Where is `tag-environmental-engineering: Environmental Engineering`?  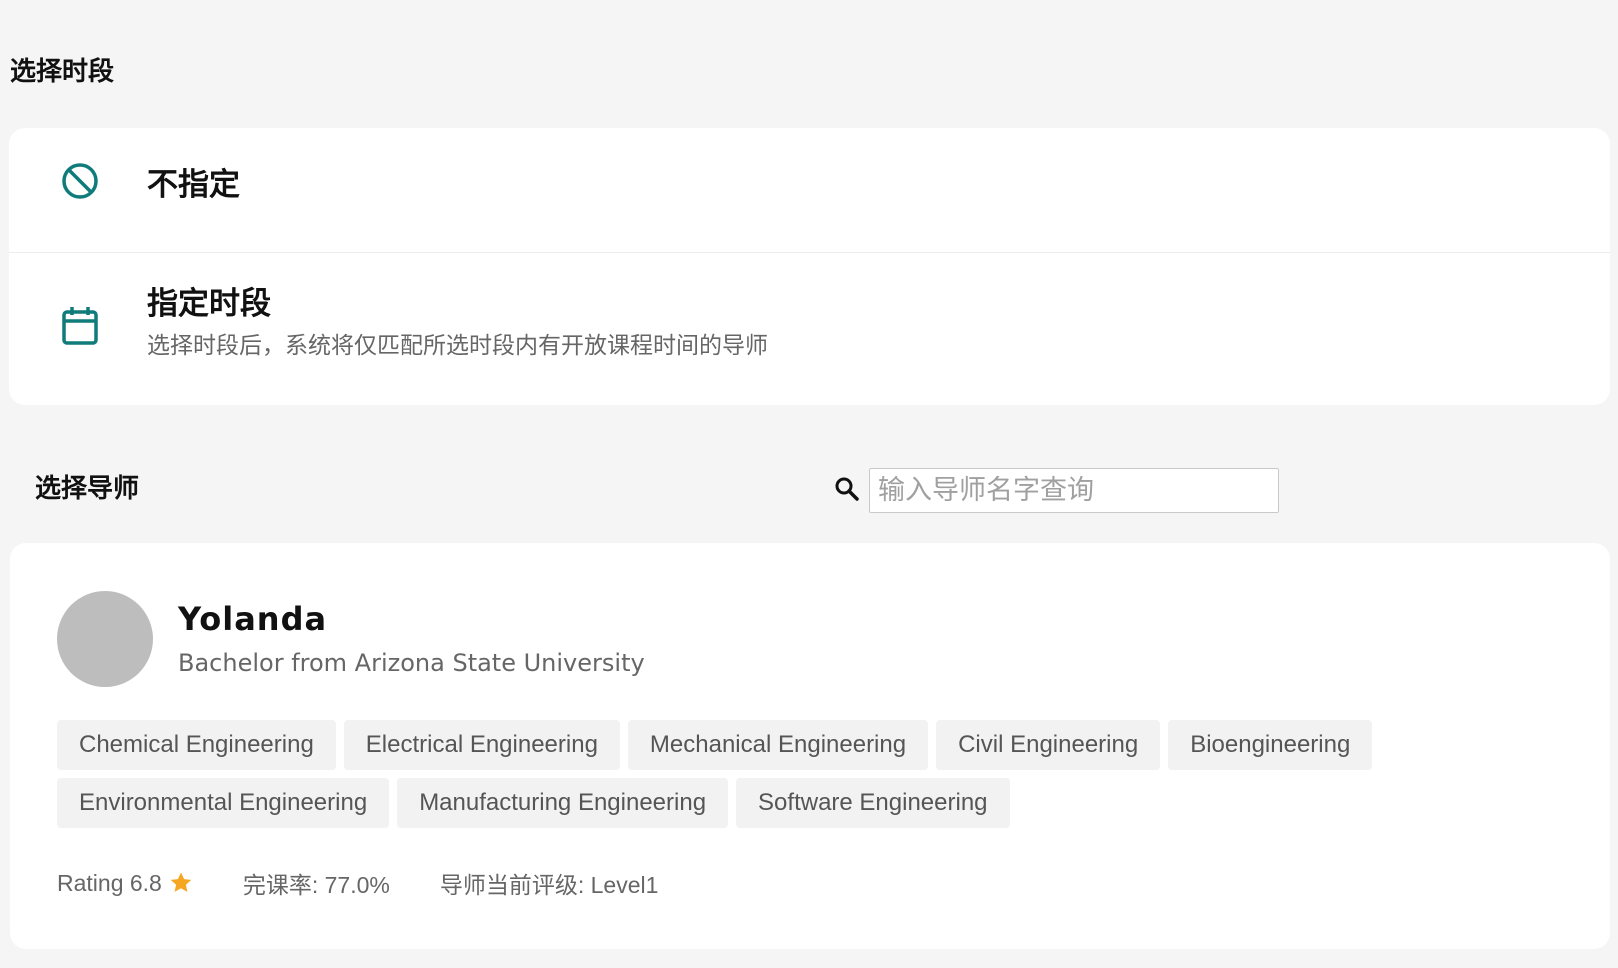 tag-environmental-engineering: Environmental Engineering is located at coordinates (223, 803).